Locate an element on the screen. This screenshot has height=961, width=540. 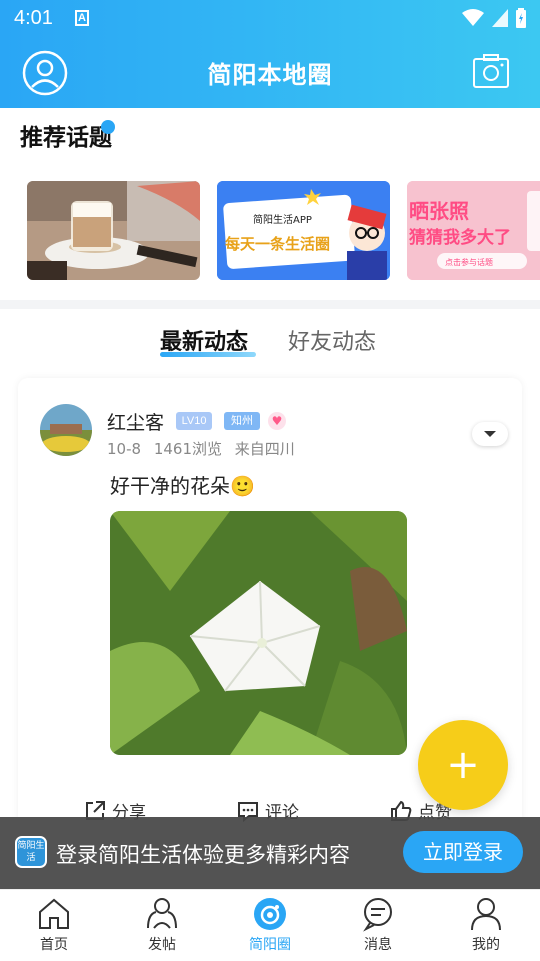
chevron-down-icon is located at coordinates (490, 434).